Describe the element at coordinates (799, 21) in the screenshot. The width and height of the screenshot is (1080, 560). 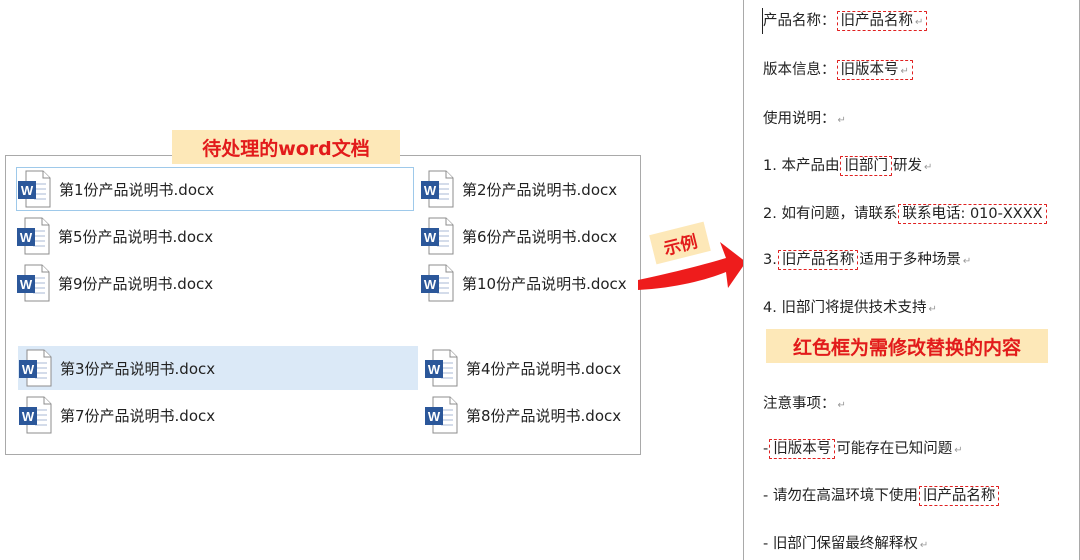
I see `line-text: 产品名称：` at that location.